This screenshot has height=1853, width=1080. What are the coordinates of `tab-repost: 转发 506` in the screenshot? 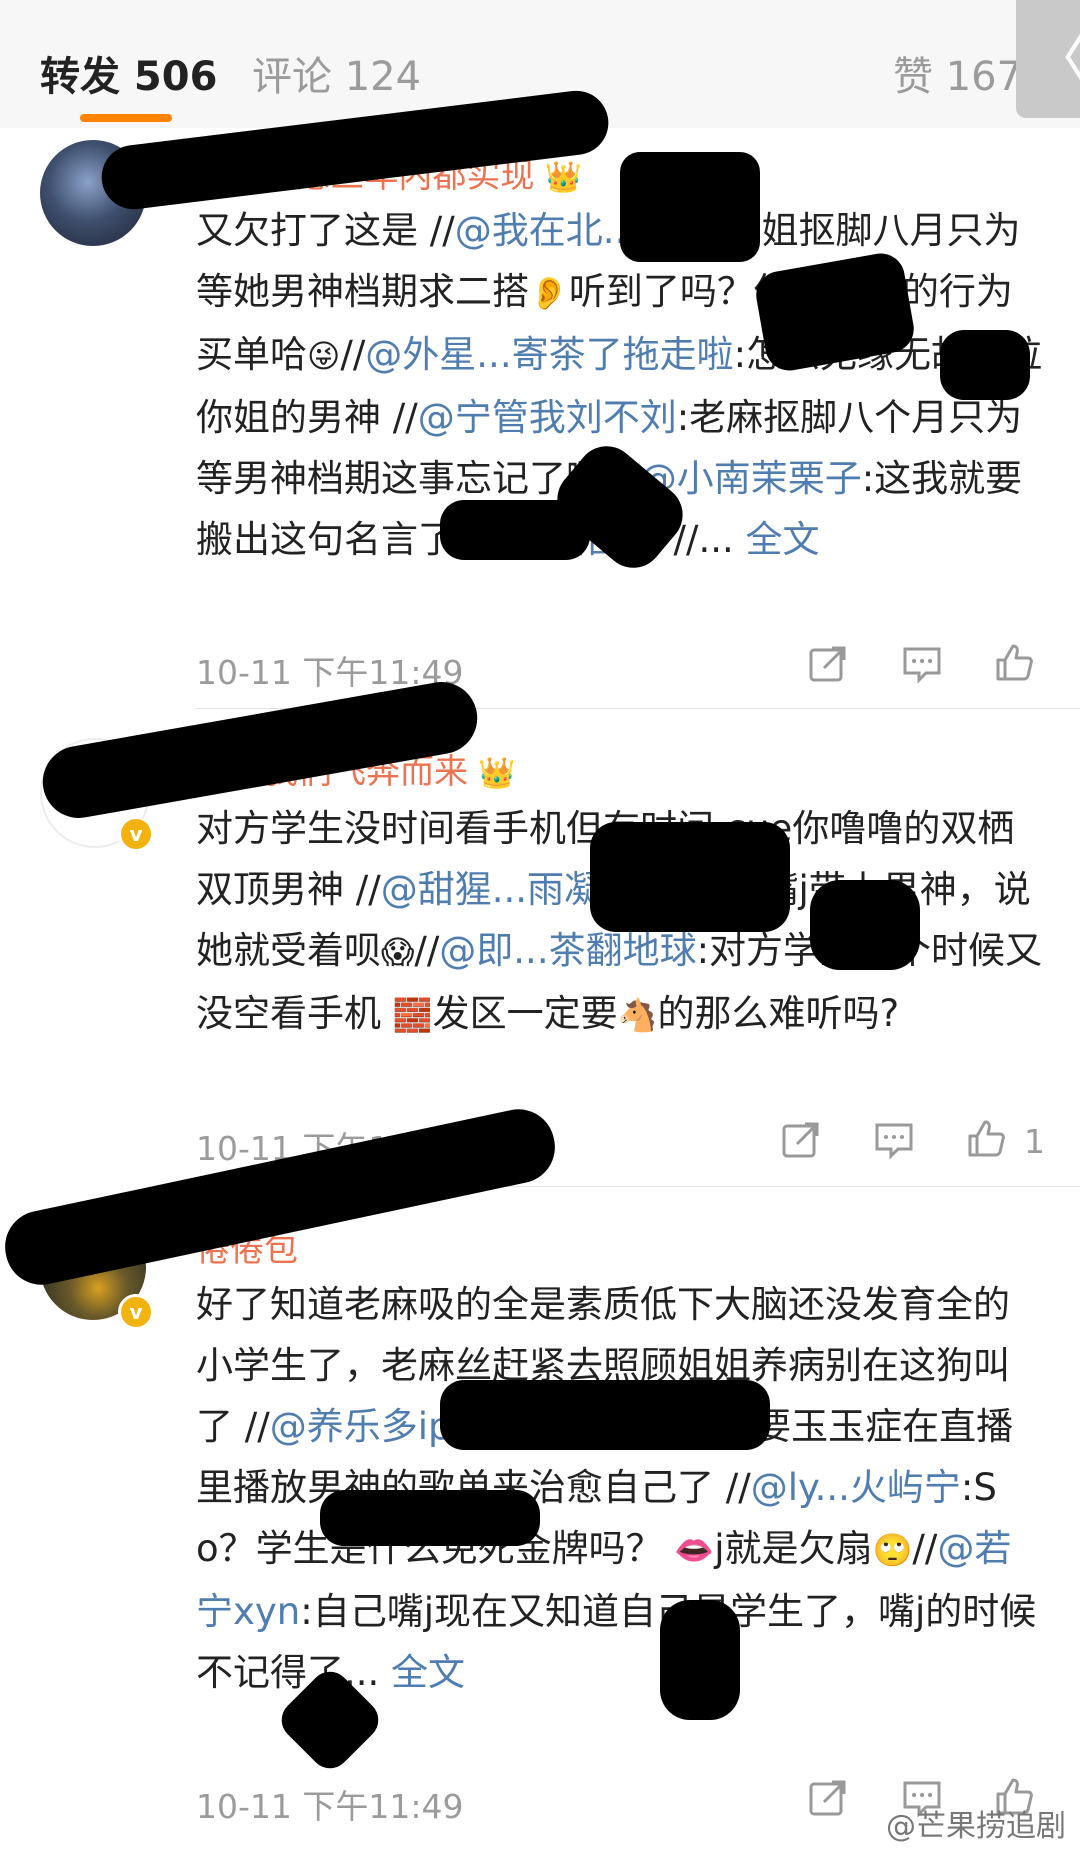 It's located at (128, 73).